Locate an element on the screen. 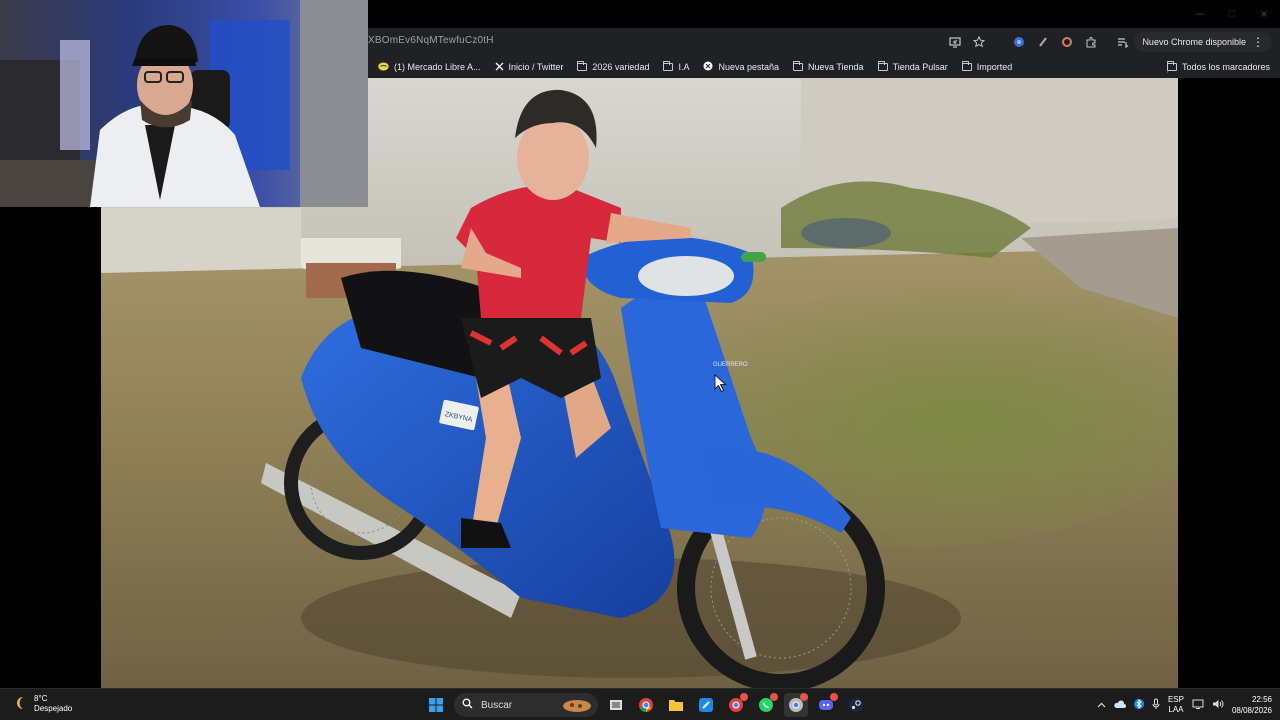  chrome-update-button: Nuevo Chrome disponible ⋮ is located at coordinates (1203, 42).